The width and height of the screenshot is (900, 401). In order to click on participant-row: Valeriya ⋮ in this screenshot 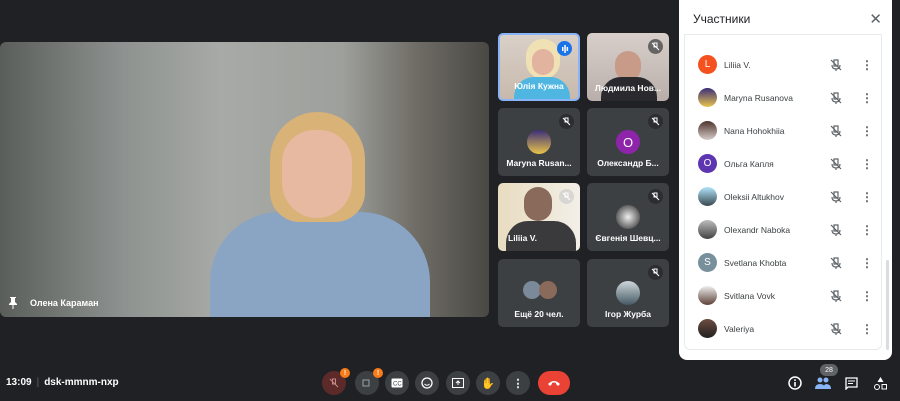, I will do `click(783, 328)`.